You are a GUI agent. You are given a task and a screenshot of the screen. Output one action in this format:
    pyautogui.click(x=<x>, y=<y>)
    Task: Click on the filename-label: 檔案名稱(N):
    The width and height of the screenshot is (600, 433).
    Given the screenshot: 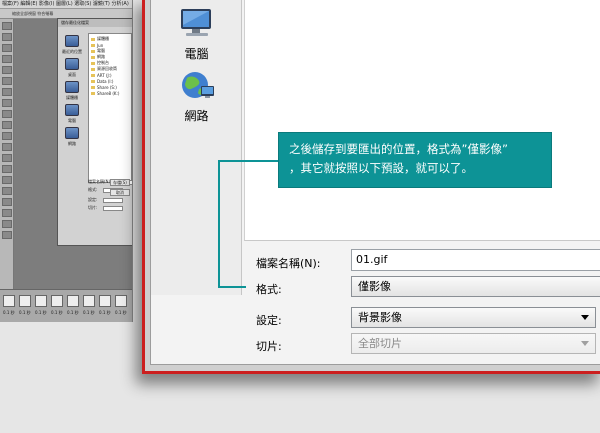 What is the action you would take?
    pyautogui.click(x=288, y=263)
    